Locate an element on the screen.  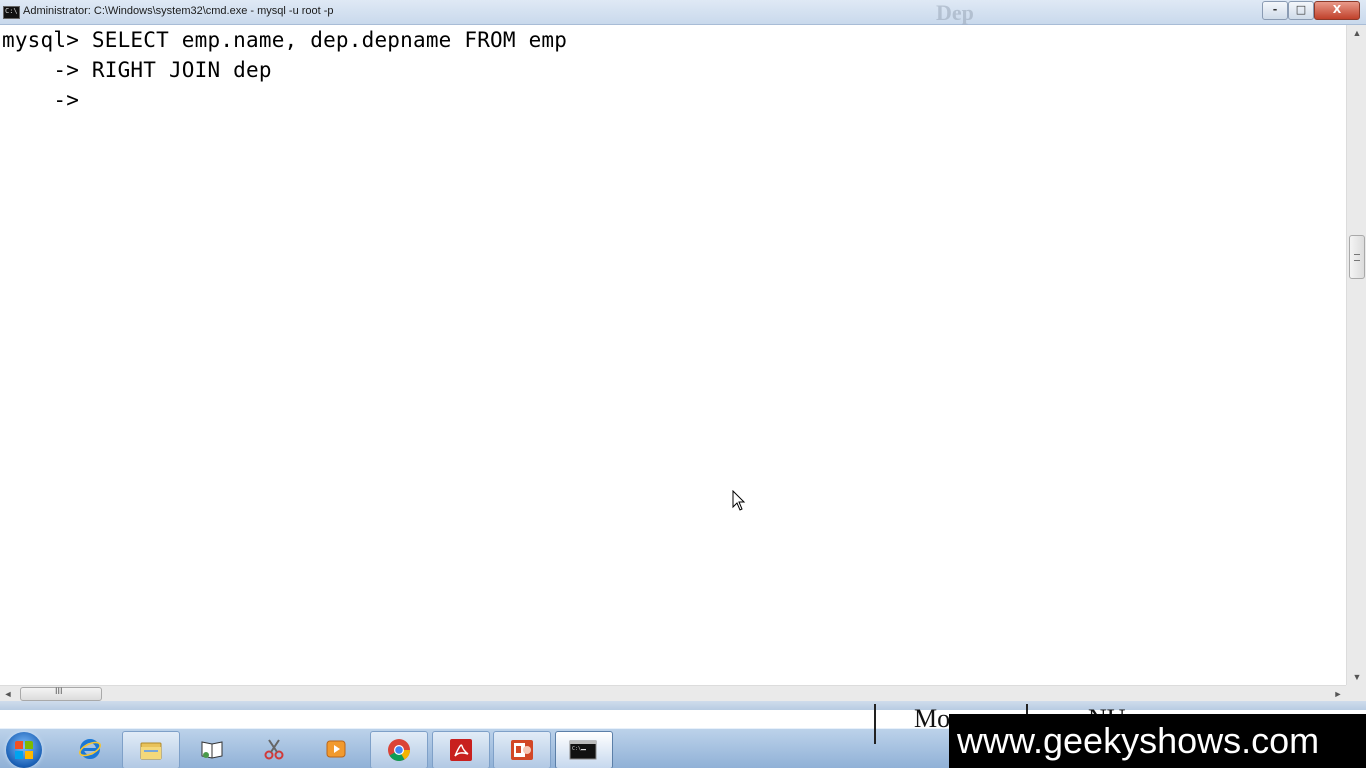
console-line: -> is located at coordinates (41, 100).